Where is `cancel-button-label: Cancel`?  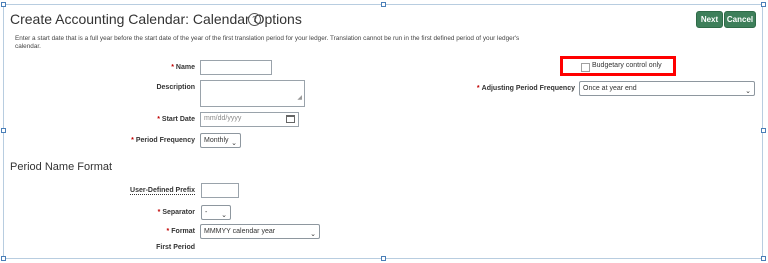 cancel-button-label: Cancel is located at coordinates (740, 19).